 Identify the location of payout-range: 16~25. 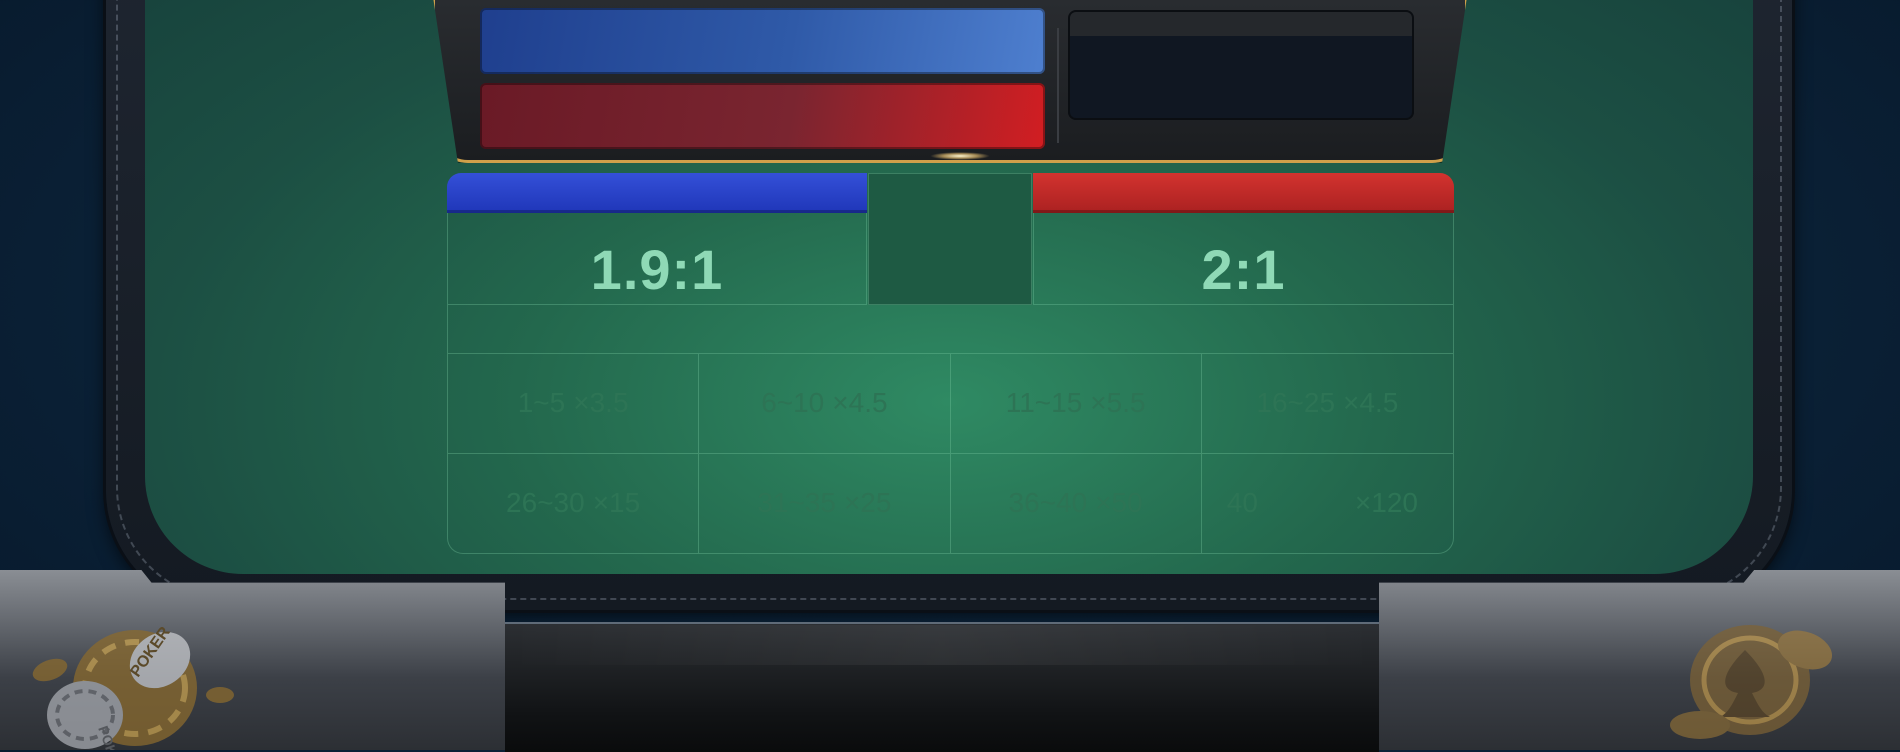
(1296, 403).